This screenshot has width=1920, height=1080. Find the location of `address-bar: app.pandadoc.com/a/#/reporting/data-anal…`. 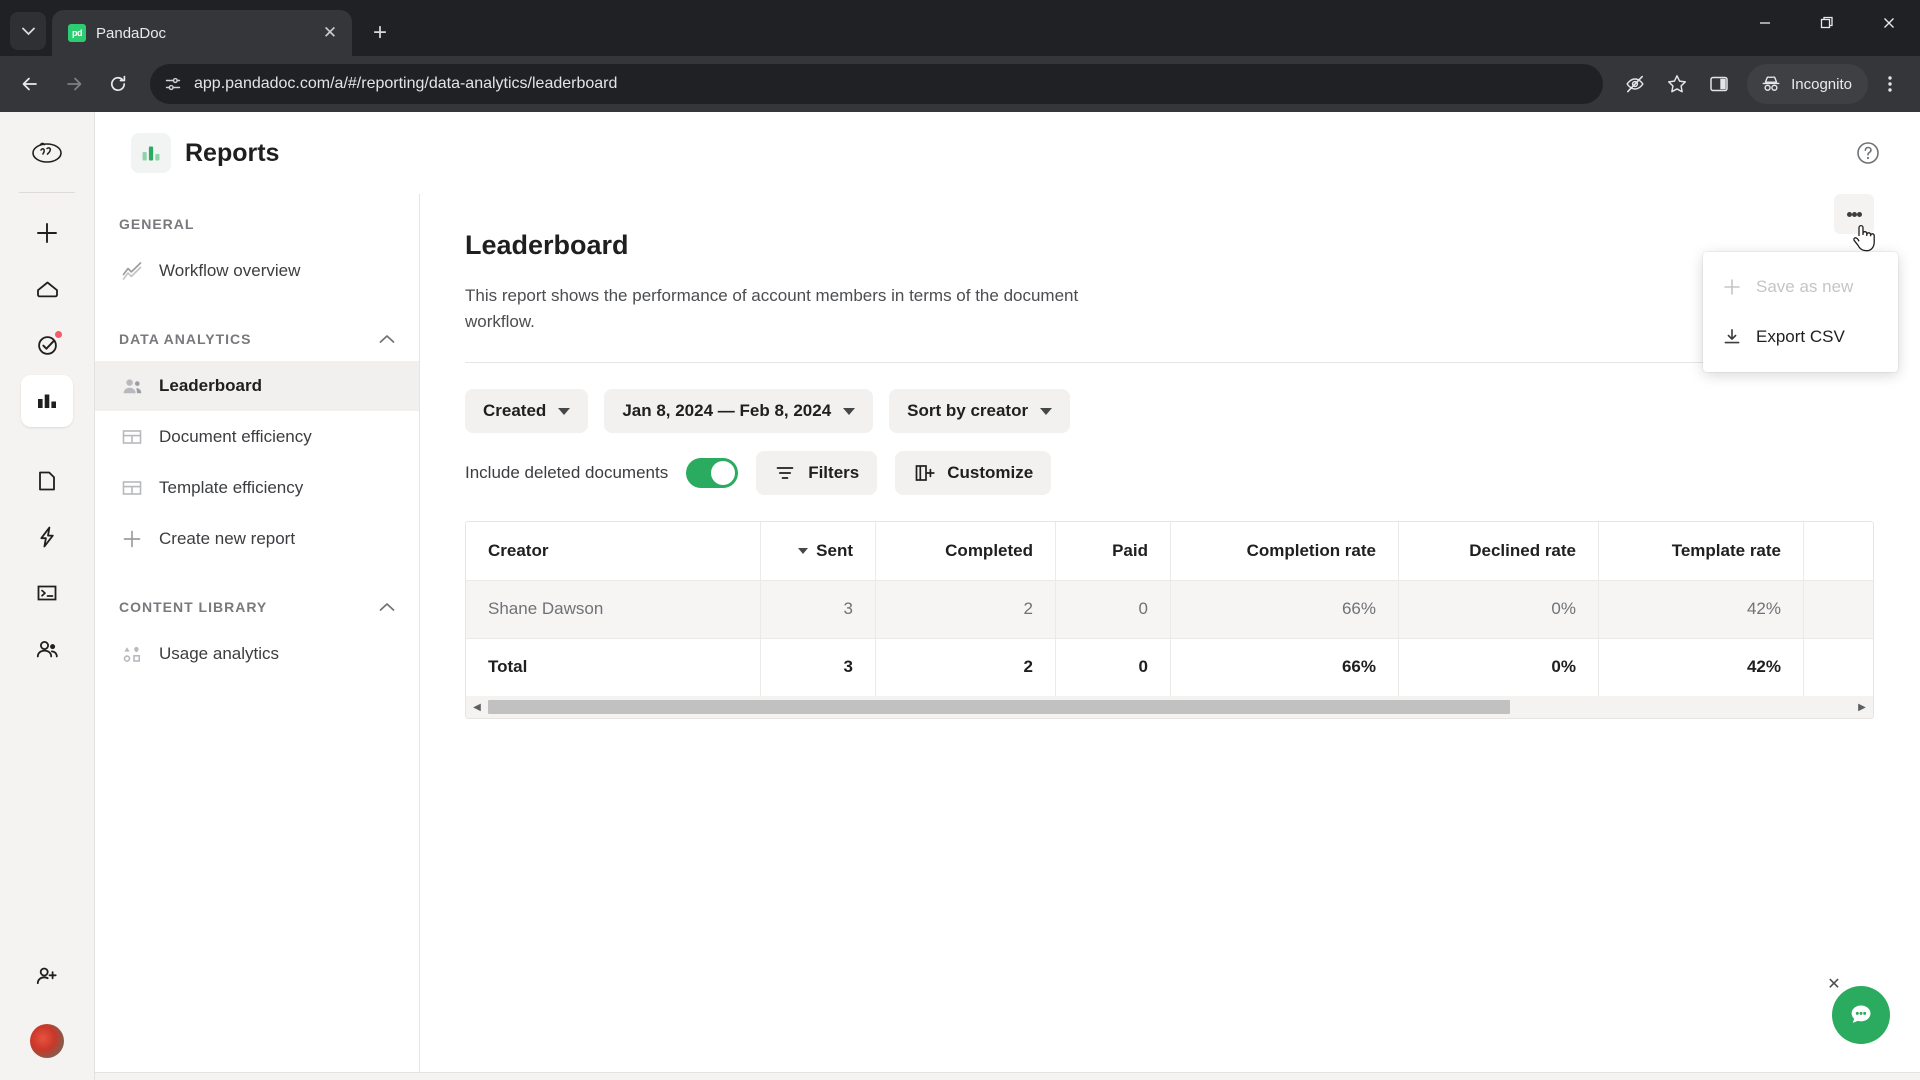

address-bar: app.pandadoc.com/a/#/reporting/data-anal… is located at coordinates (877, 84).